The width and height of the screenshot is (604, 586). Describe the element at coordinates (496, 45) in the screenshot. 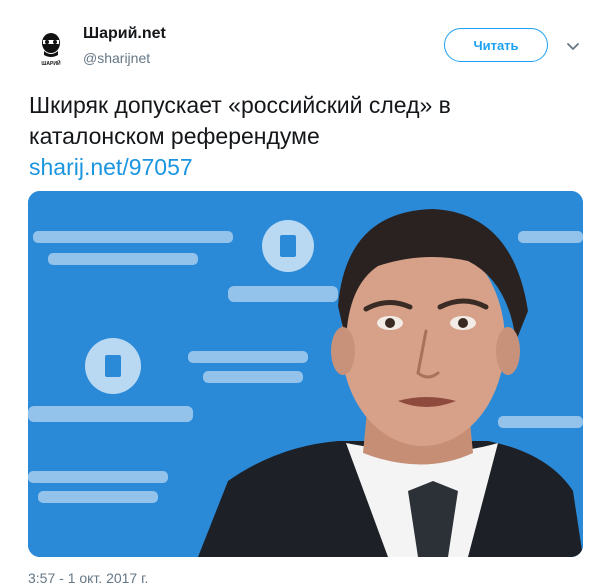

I see `follow-button: Читать` at that location.